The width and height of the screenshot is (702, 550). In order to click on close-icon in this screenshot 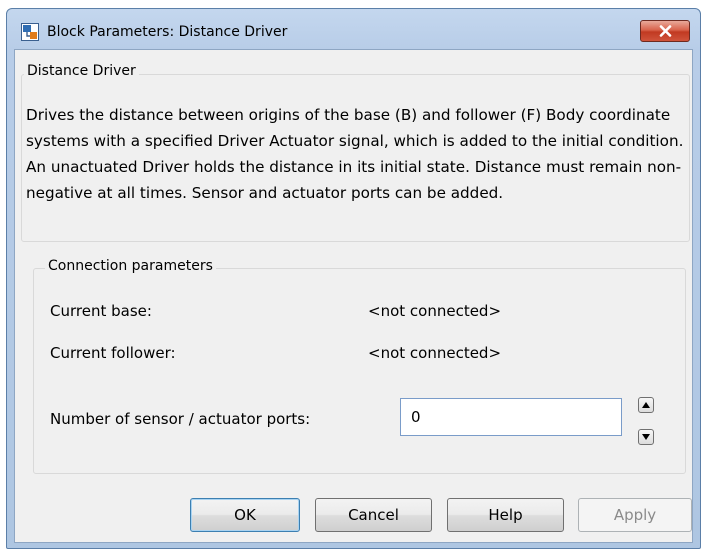, I will do `click(665, 31)`.